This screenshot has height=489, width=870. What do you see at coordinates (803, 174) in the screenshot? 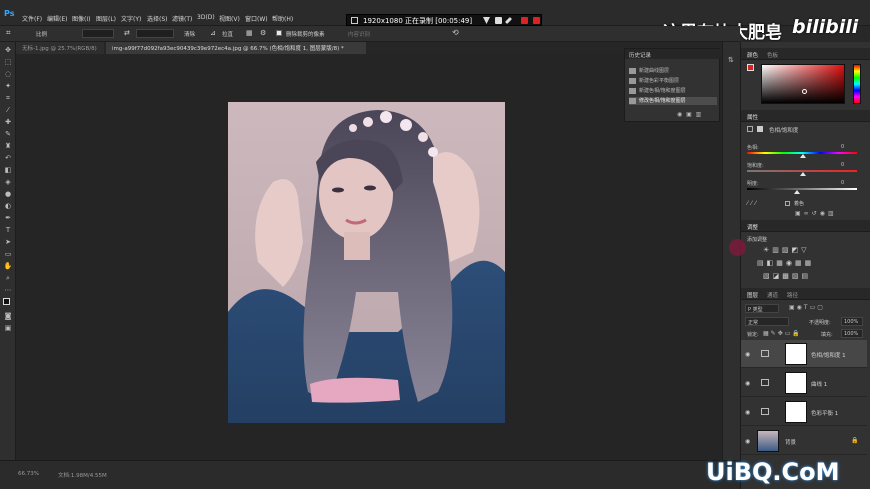
I see `saturation-slider-thumb` at bounding box center [803, 174].